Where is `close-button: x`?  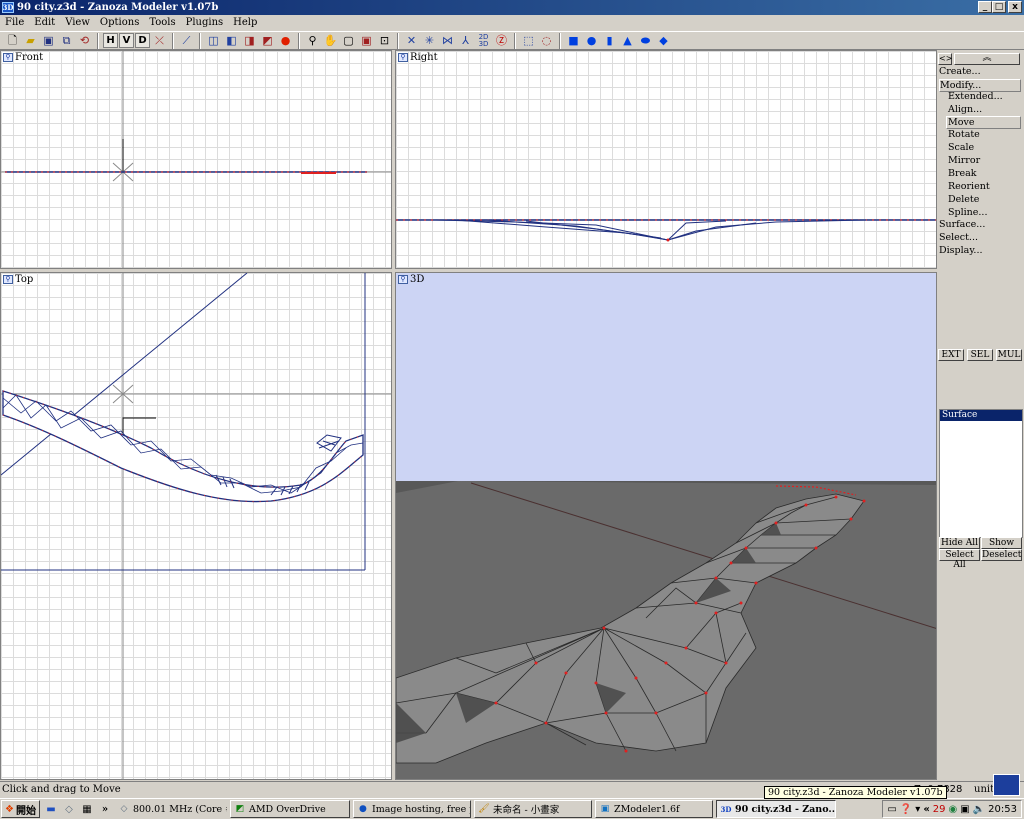
close-button: x is located at coordinates (1015, 7).